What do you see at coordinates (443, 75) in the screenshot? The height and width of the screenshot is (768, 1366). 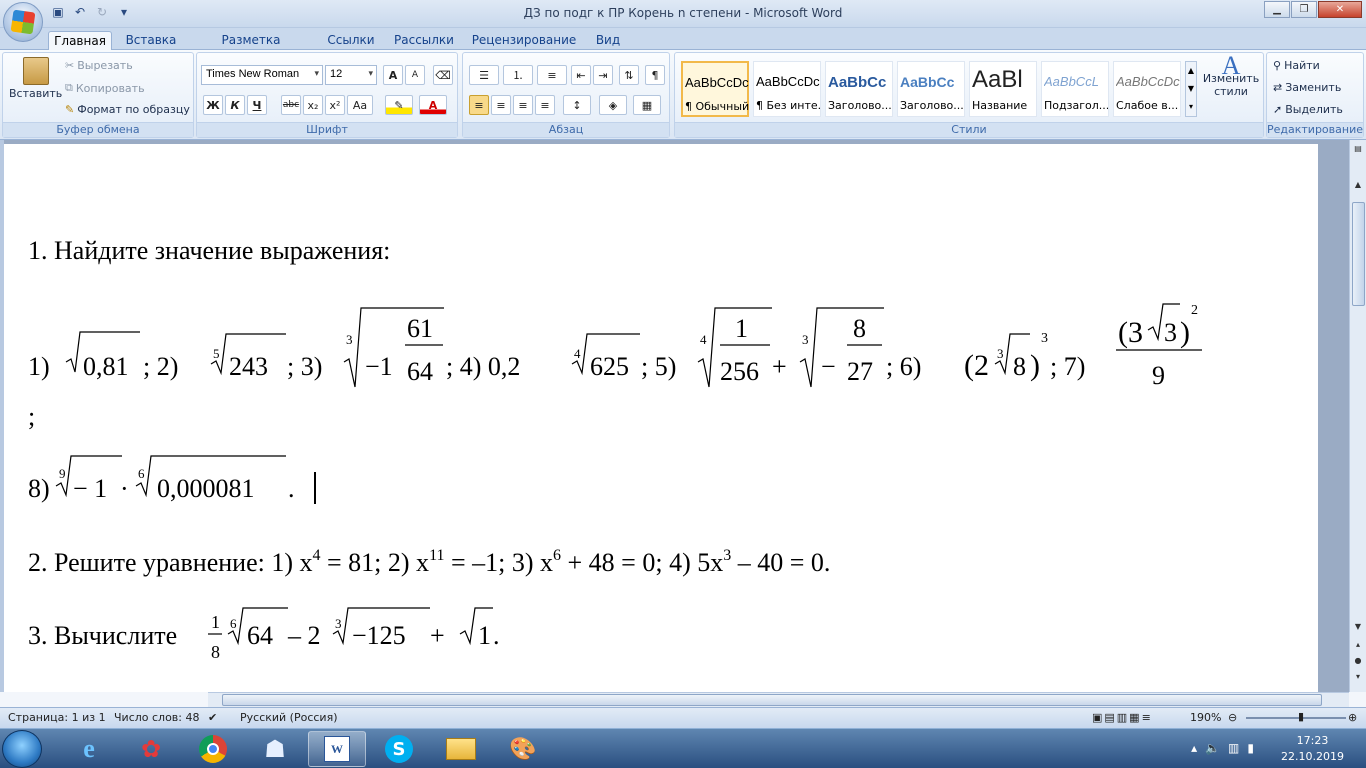 I see `clear-formatting-icon: ⌫` at bounding box center [443, 75].